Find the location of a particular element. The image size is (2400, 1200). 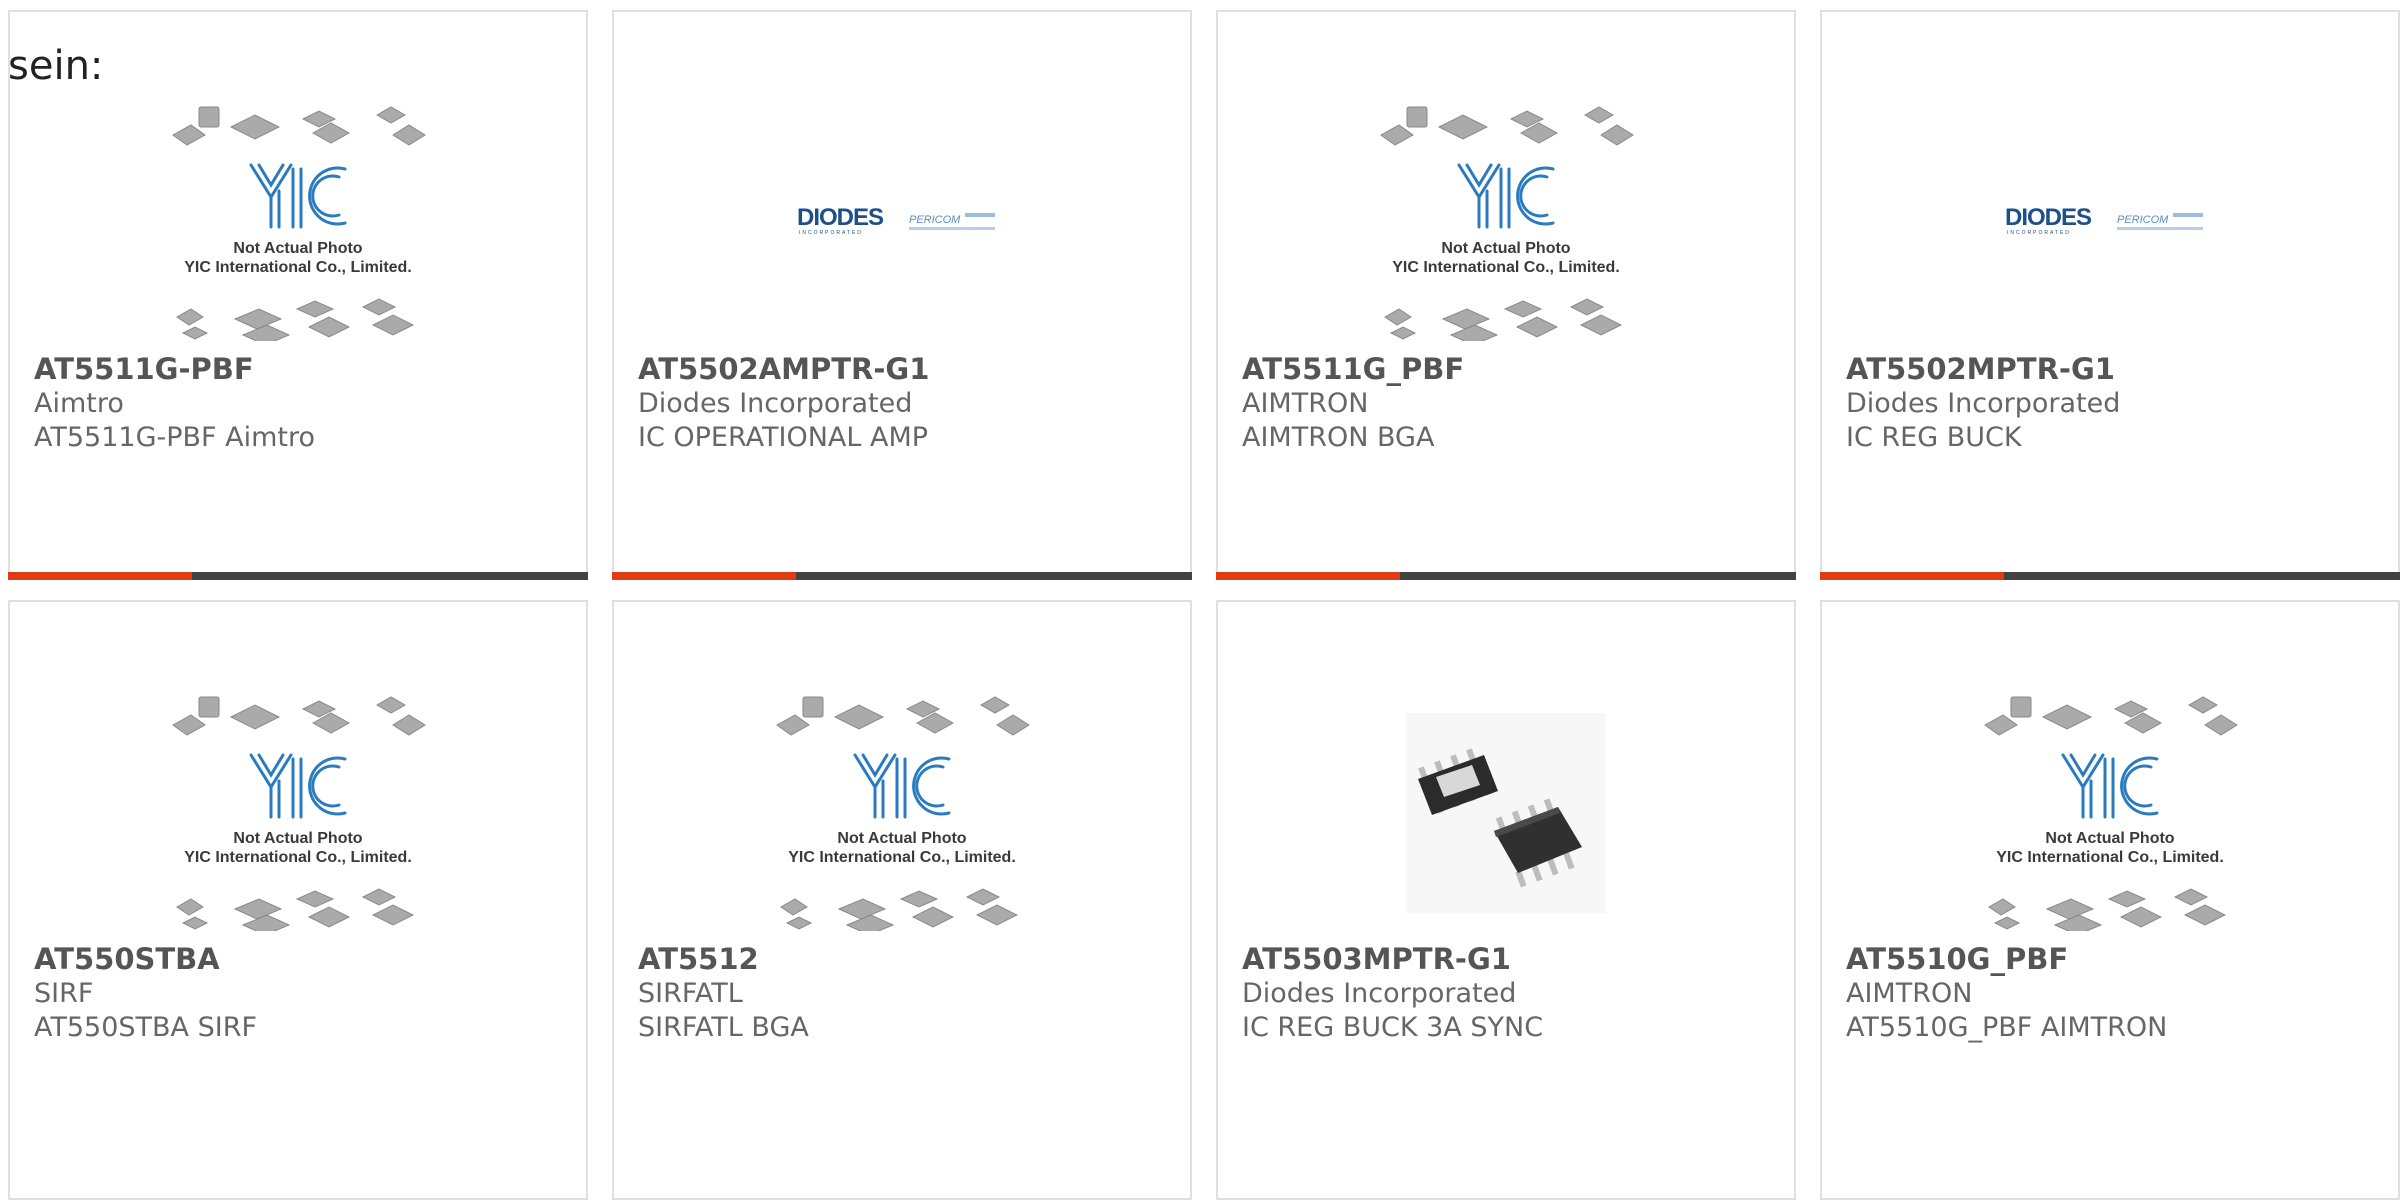

description: IC OPERATIONAL AMP is located at coordinates (783, 437).